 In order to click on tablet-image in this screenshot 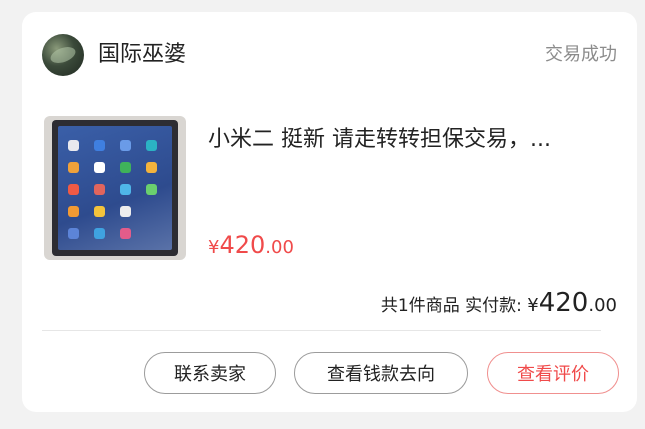, I will do `click(115, 188)`.